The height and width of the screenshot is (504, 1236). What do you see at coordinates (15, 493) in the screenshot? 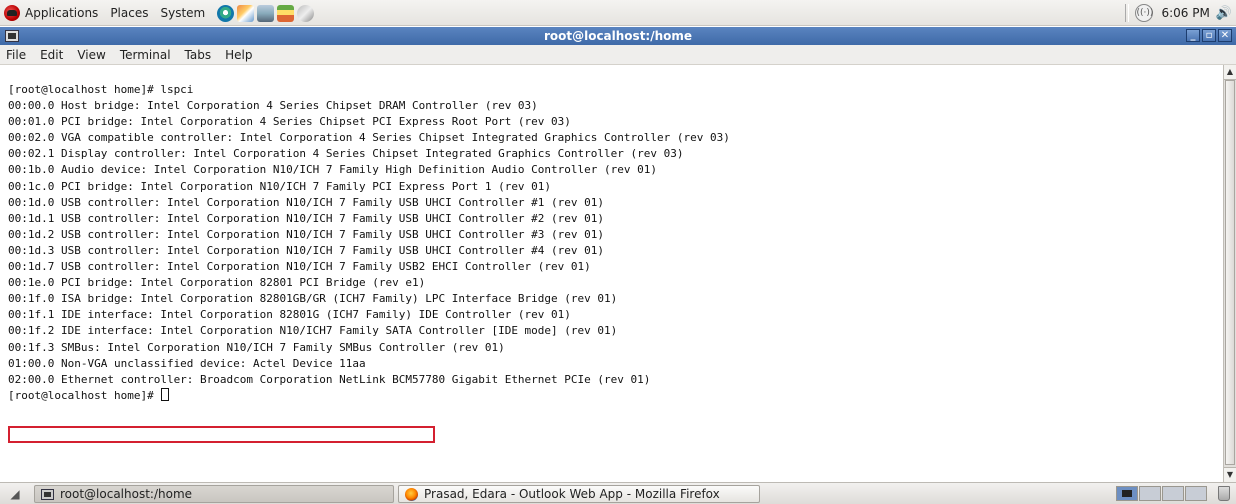
I see `show-desktop-icon: ◢` at bounding box center [15, 493].